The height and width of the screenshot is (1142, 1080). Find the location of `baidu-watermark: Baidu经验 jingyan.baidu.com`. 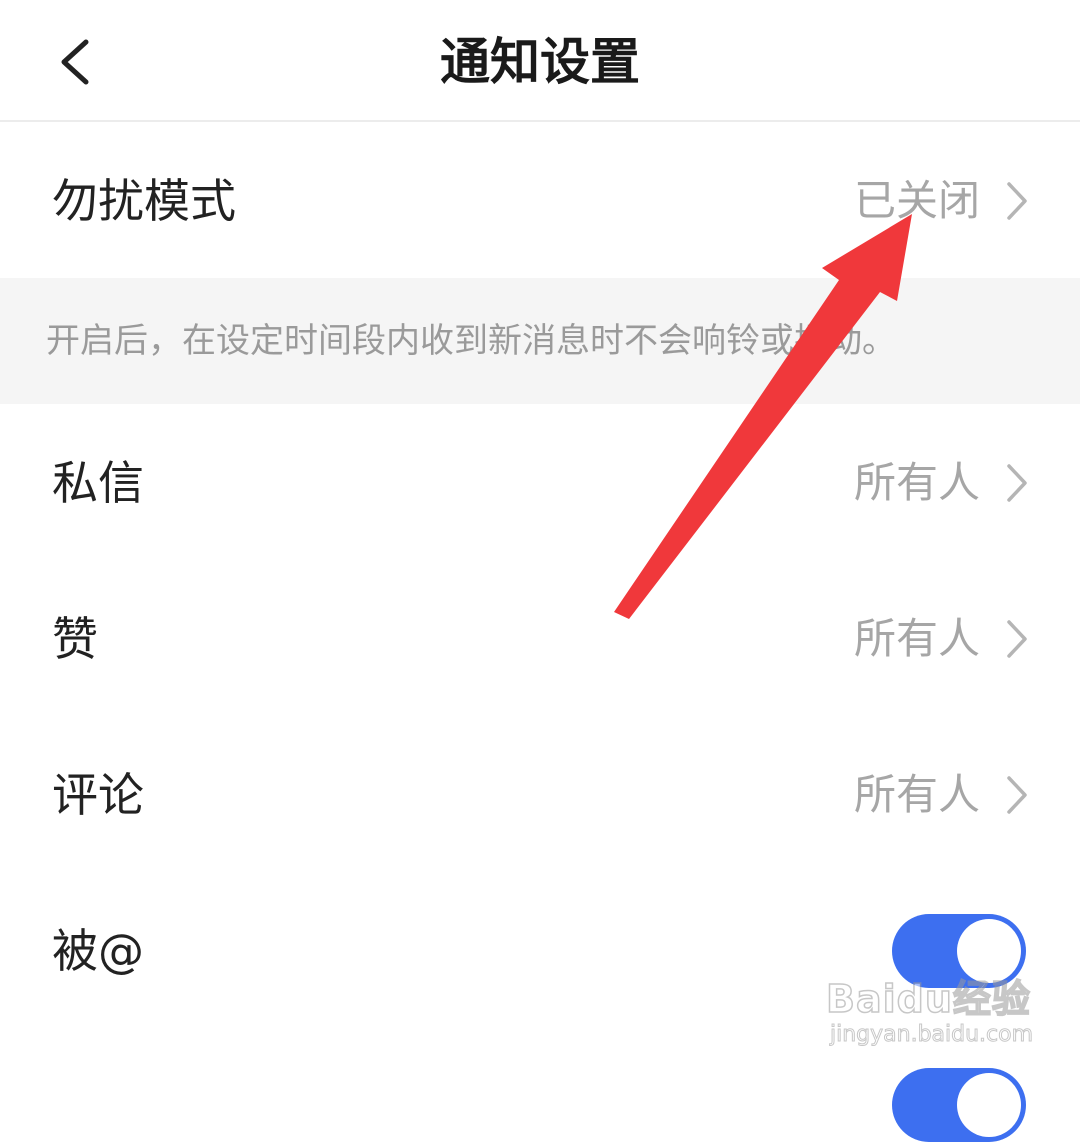

baidu-watermark: Baidu经验 jingyan.baidu.com is located at coordinates (945, 1010).